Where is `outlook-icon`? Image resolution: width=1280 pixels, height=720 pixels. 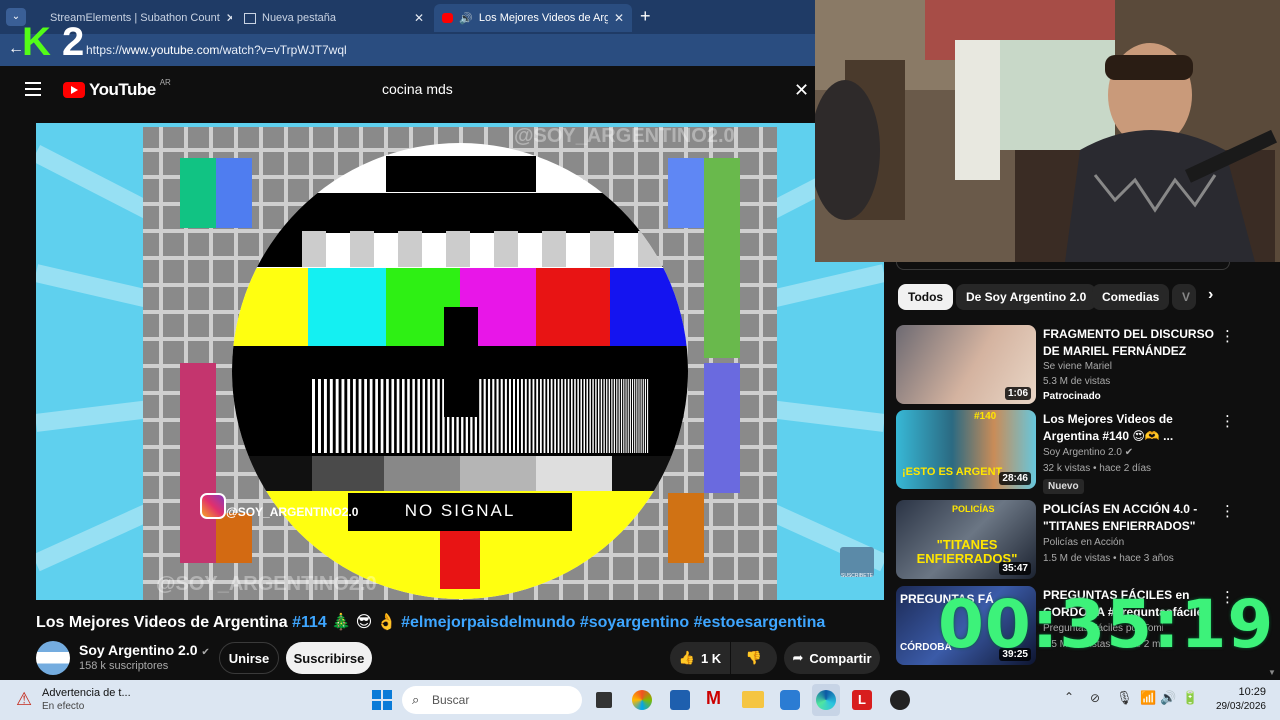
outlook-icon is located at coordinates (790, 700).